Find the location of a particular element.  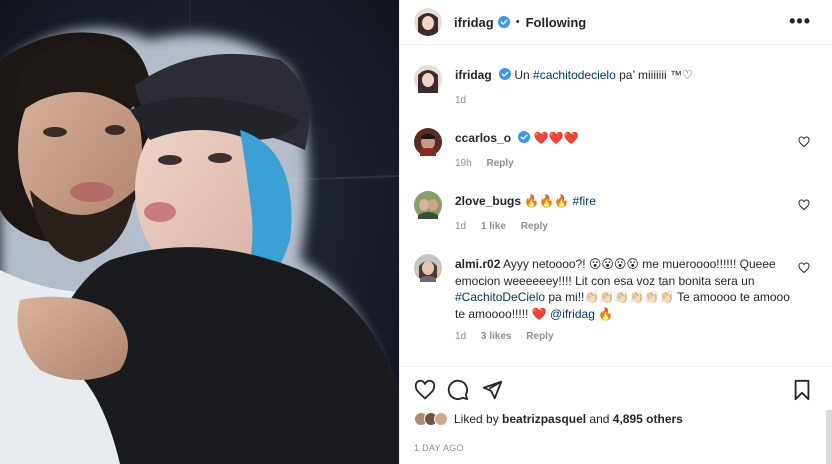

caption-text-pre: Un is located at coordinates (524, 75).